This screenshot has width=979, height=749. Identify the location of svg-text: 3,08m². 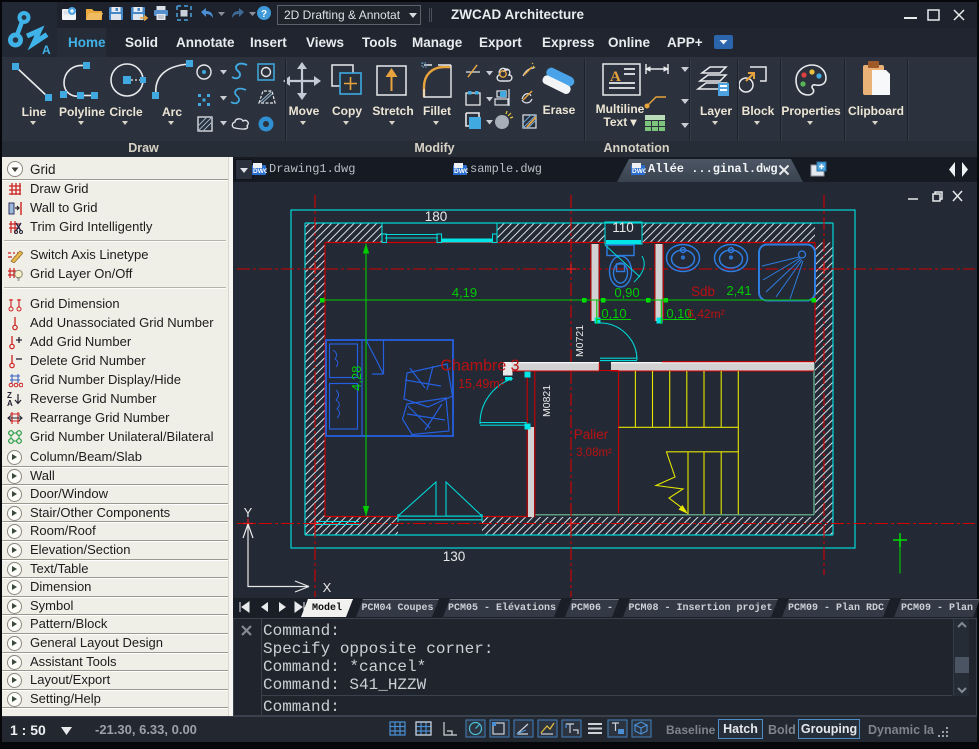
(594, 453).